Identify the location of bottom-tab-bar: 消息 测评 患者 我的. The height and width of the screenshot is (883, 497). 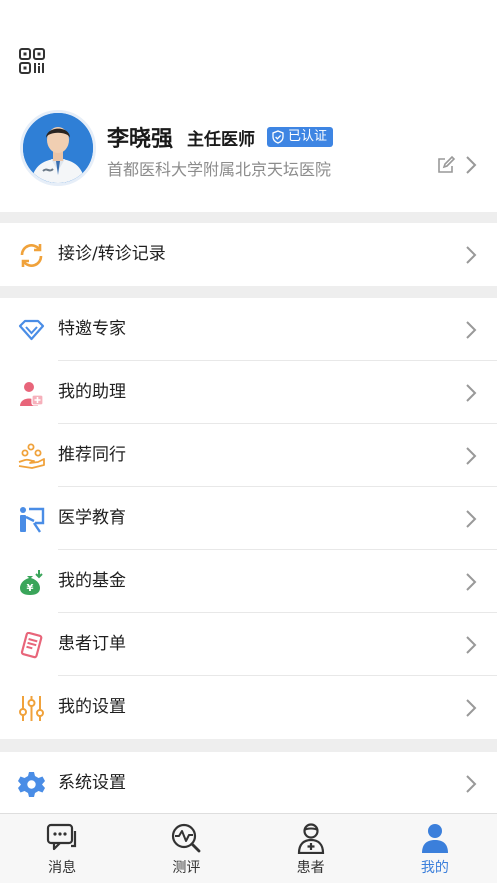
(248, 848).